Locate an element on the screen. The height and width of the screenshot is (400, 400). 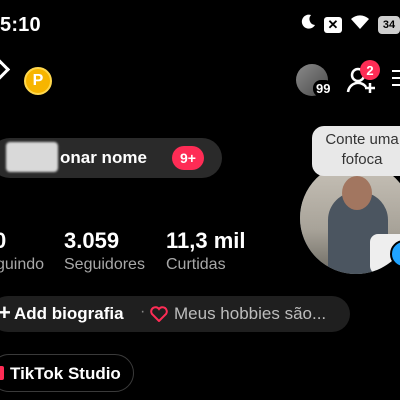
name-text: onar nome is located at coordinates (103, 157).